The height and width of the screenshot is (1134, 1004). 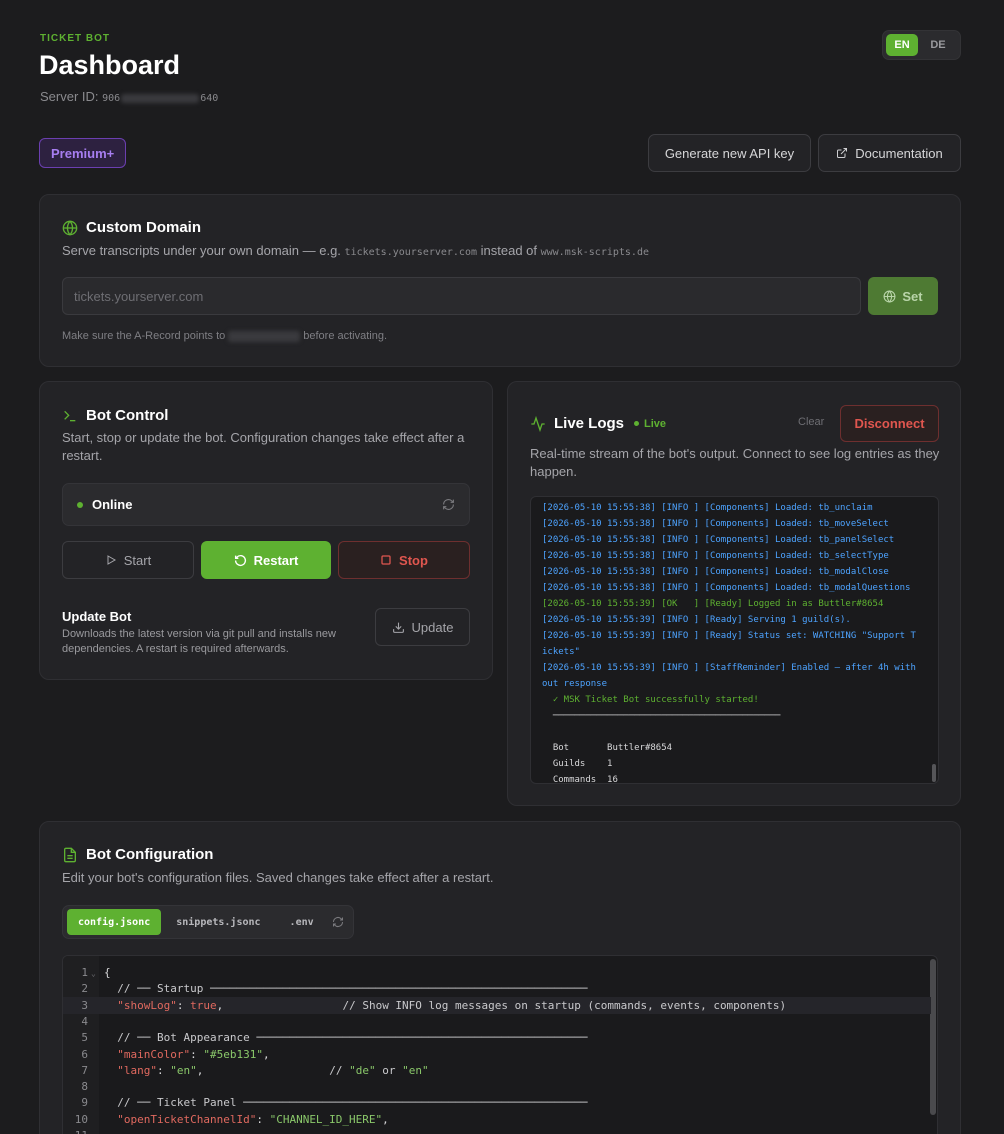 I want to click on custom-domain-input: tickets.yourserver.com, so click(x=461, y=296).